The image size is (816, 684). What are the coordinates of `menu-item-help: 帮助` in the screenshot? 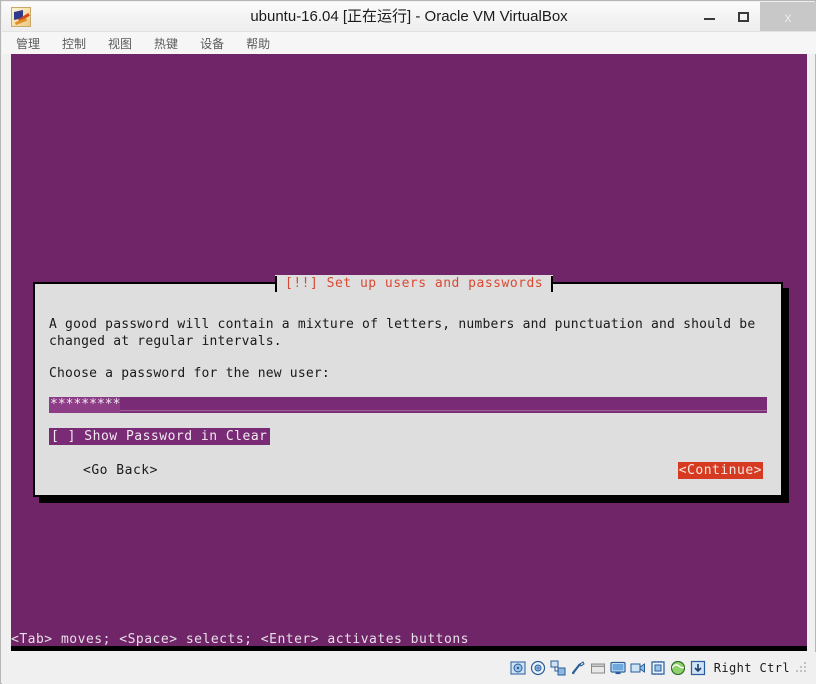 It's located at (258, 43).